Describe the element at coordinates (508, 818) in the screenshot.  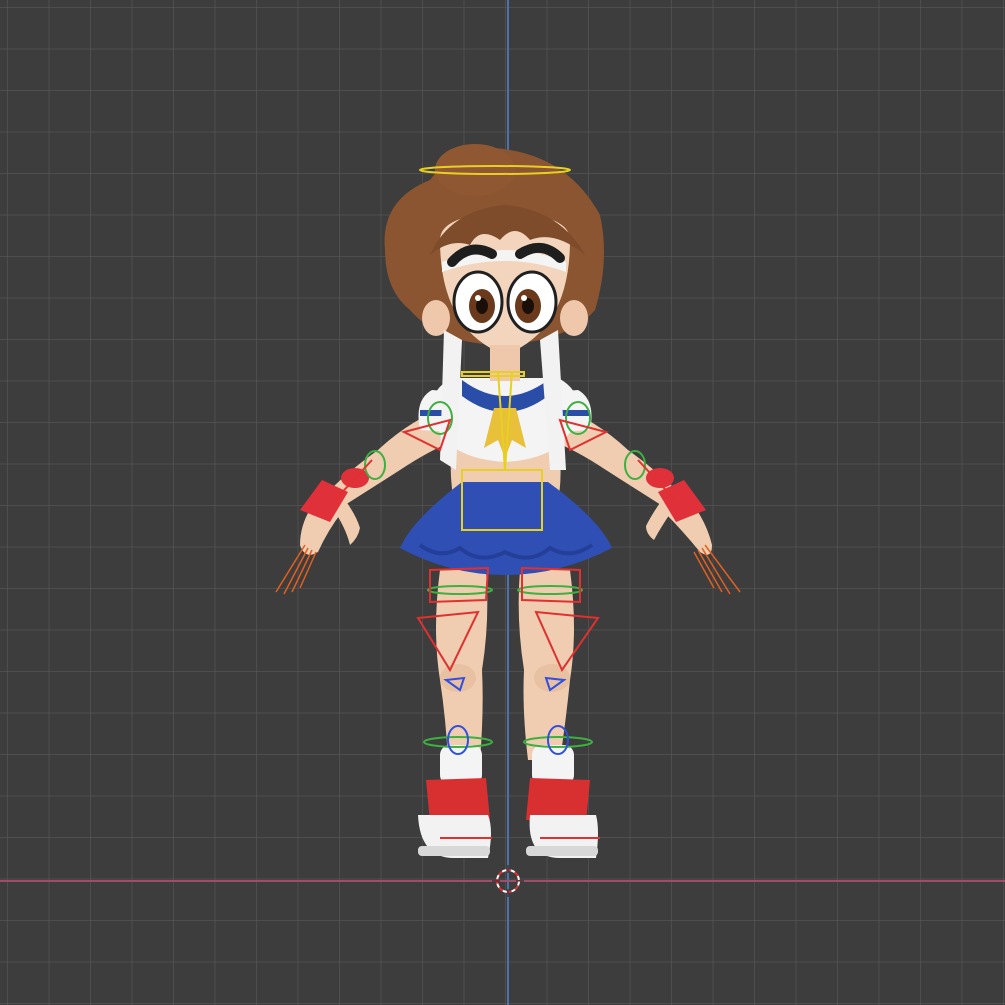
I see `character-shoes` at that location.